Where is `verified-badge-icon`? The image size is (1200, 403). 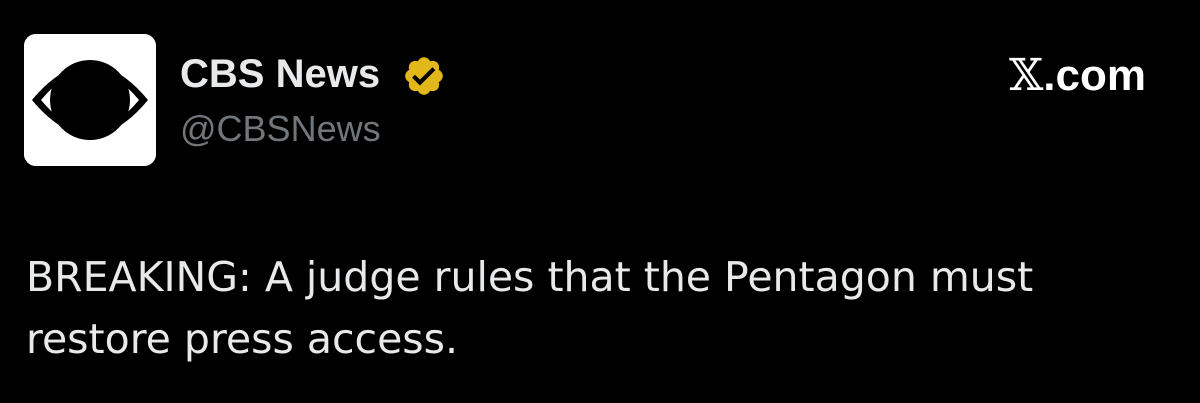 verified-badge-icon is located at coordinates (424, 76).